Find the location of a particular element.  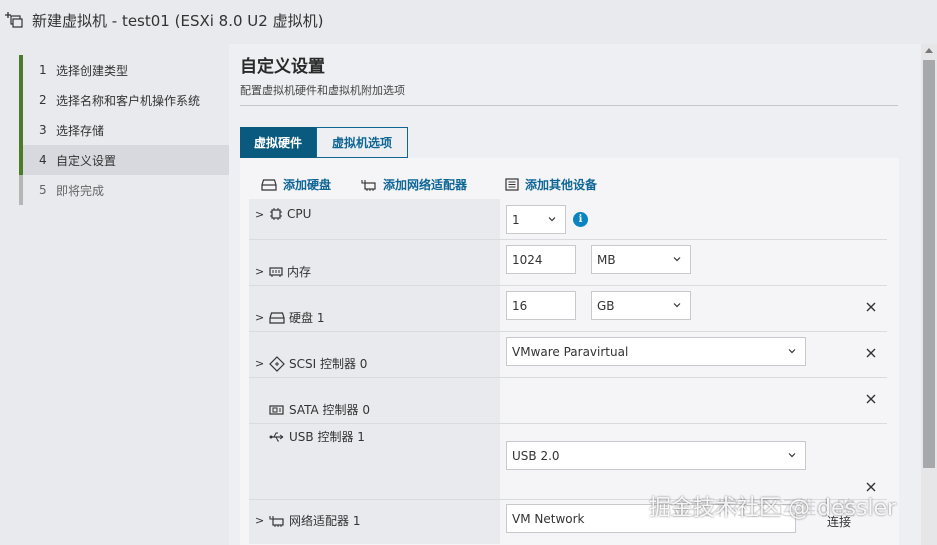

cpu-label-group: > CPU is located at coordinates (283, 214).